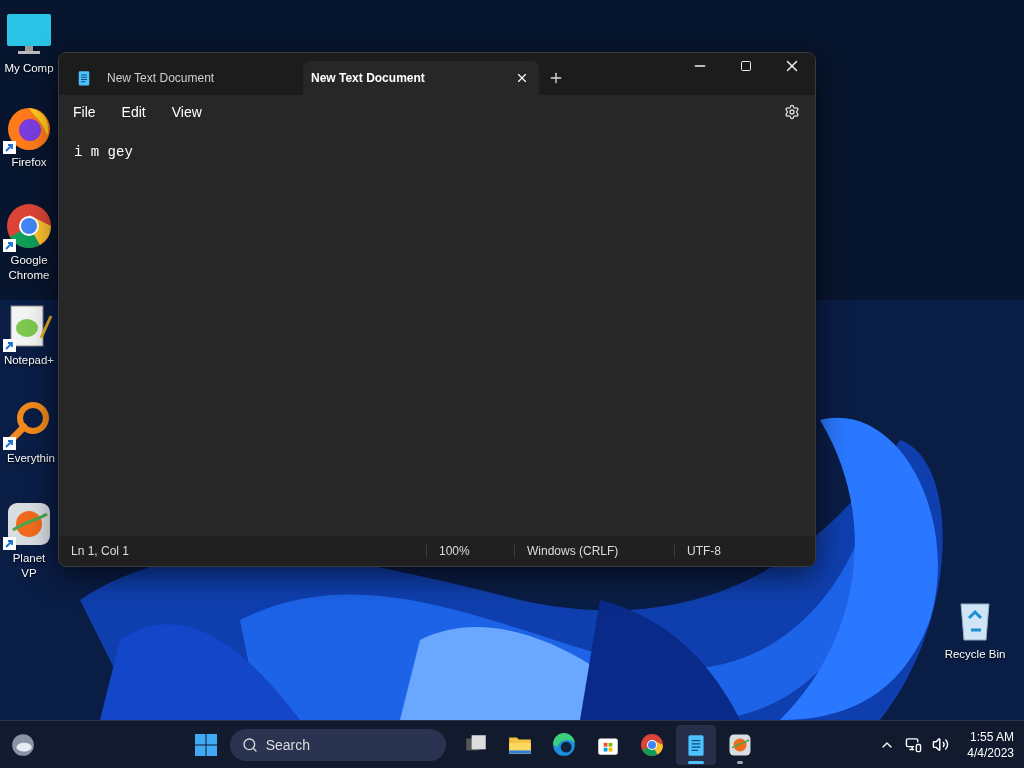 This screenshot has height=768, width=1024. I want to click on menu-item: View, so click(186, 112).